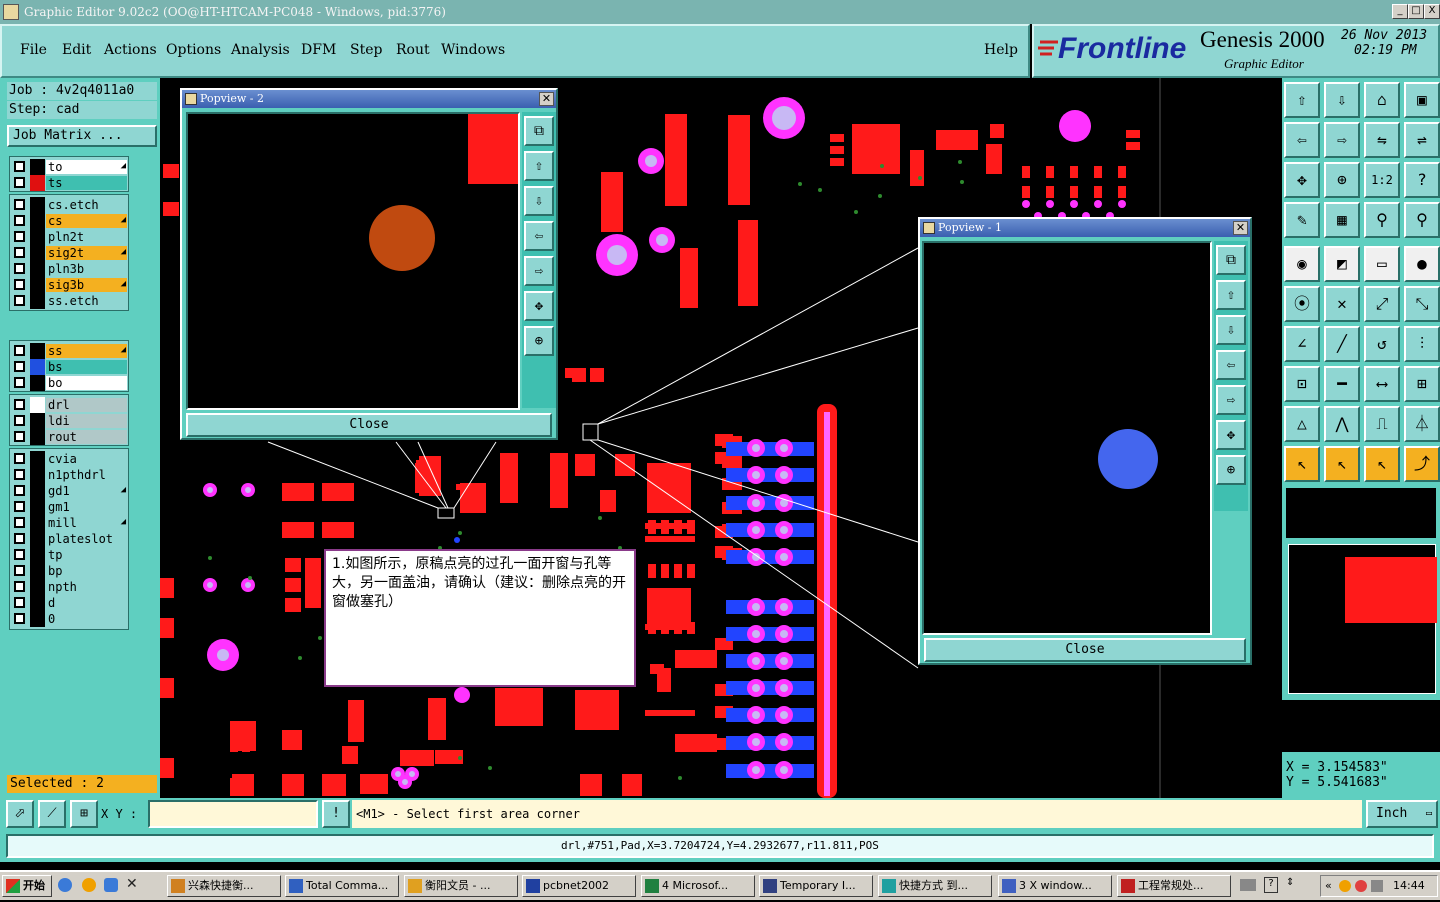  Describe the element at coordinates (86, 571) in the screenshot. I see `layer-name: bp` at that location.